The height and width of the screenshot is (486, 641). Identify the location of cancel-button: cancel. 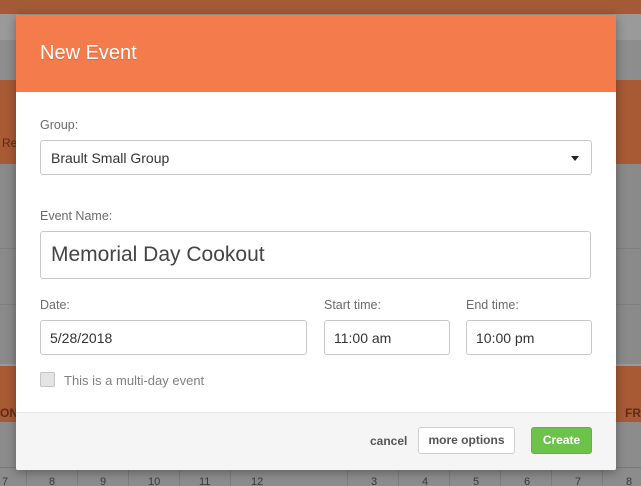
(388, 441).